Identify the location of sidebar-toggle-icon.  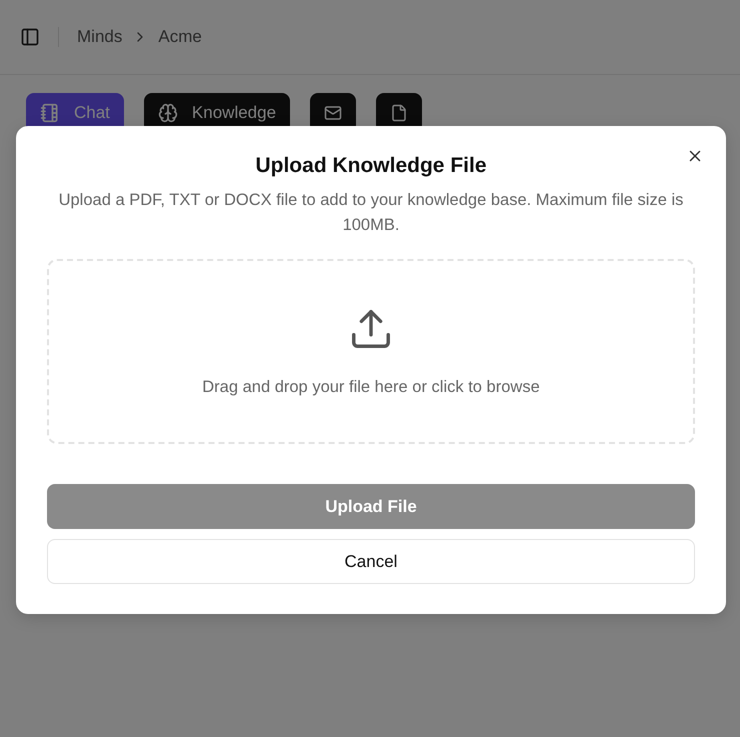
(30, 37).